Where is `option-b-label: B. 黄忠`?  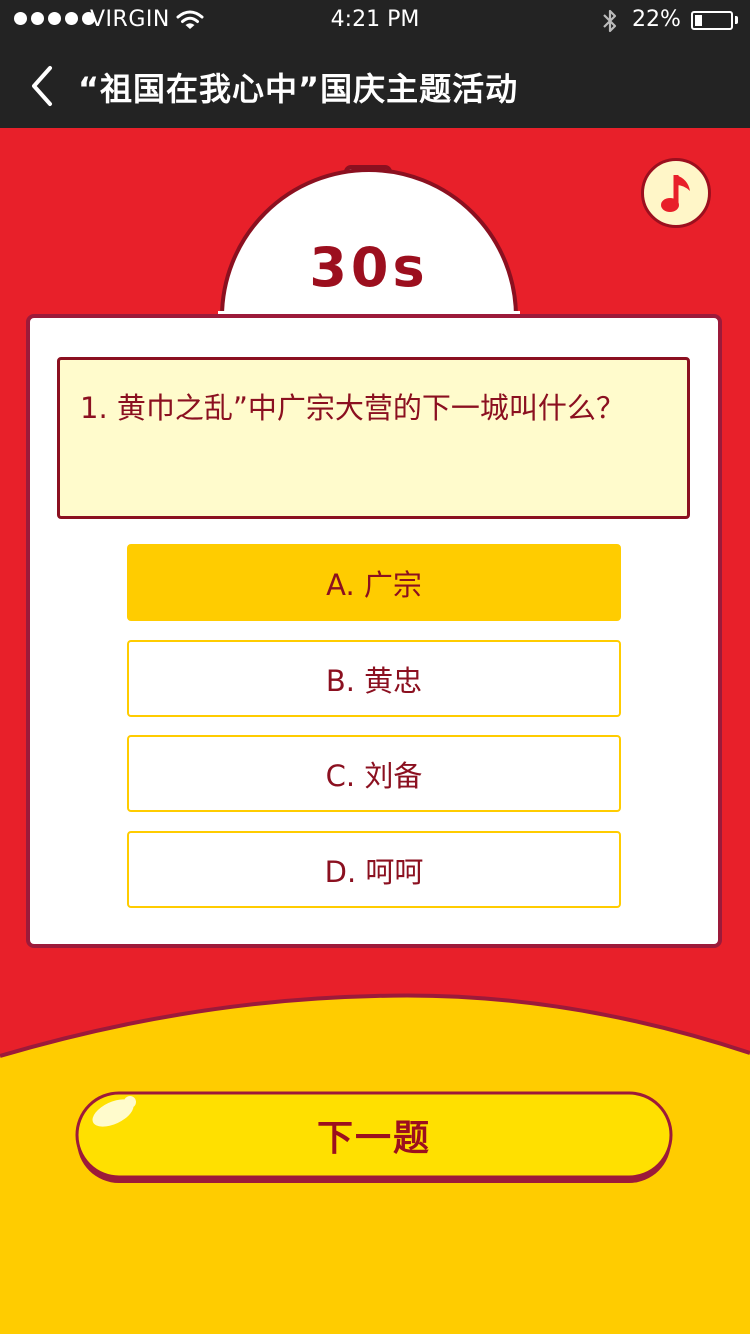
option-b-label: B. 黄忠 is located at coordinates (374, 680).